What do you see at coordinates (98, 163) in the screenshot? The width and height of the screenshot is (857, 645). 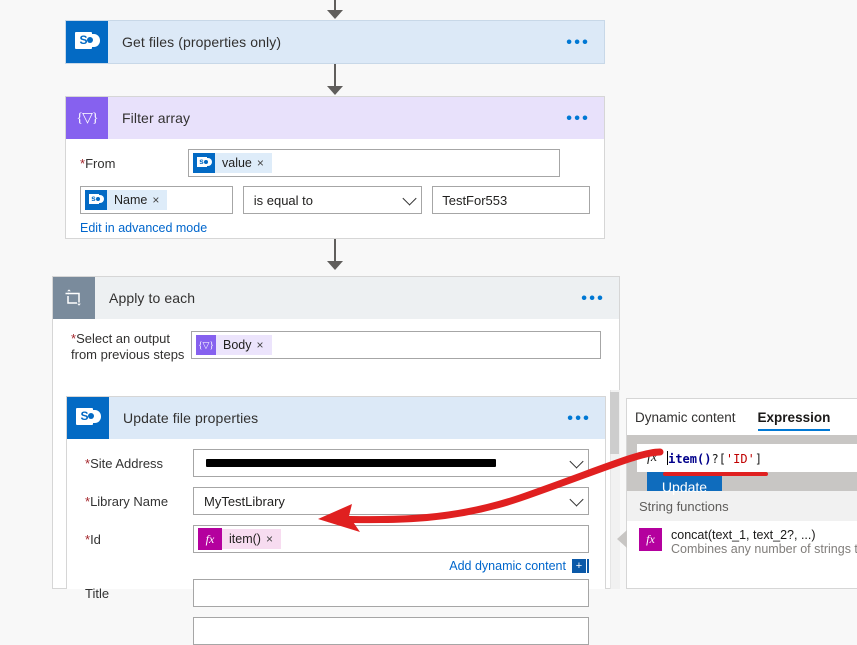 I see `from-label: *From` at bounding box center [98, 163].